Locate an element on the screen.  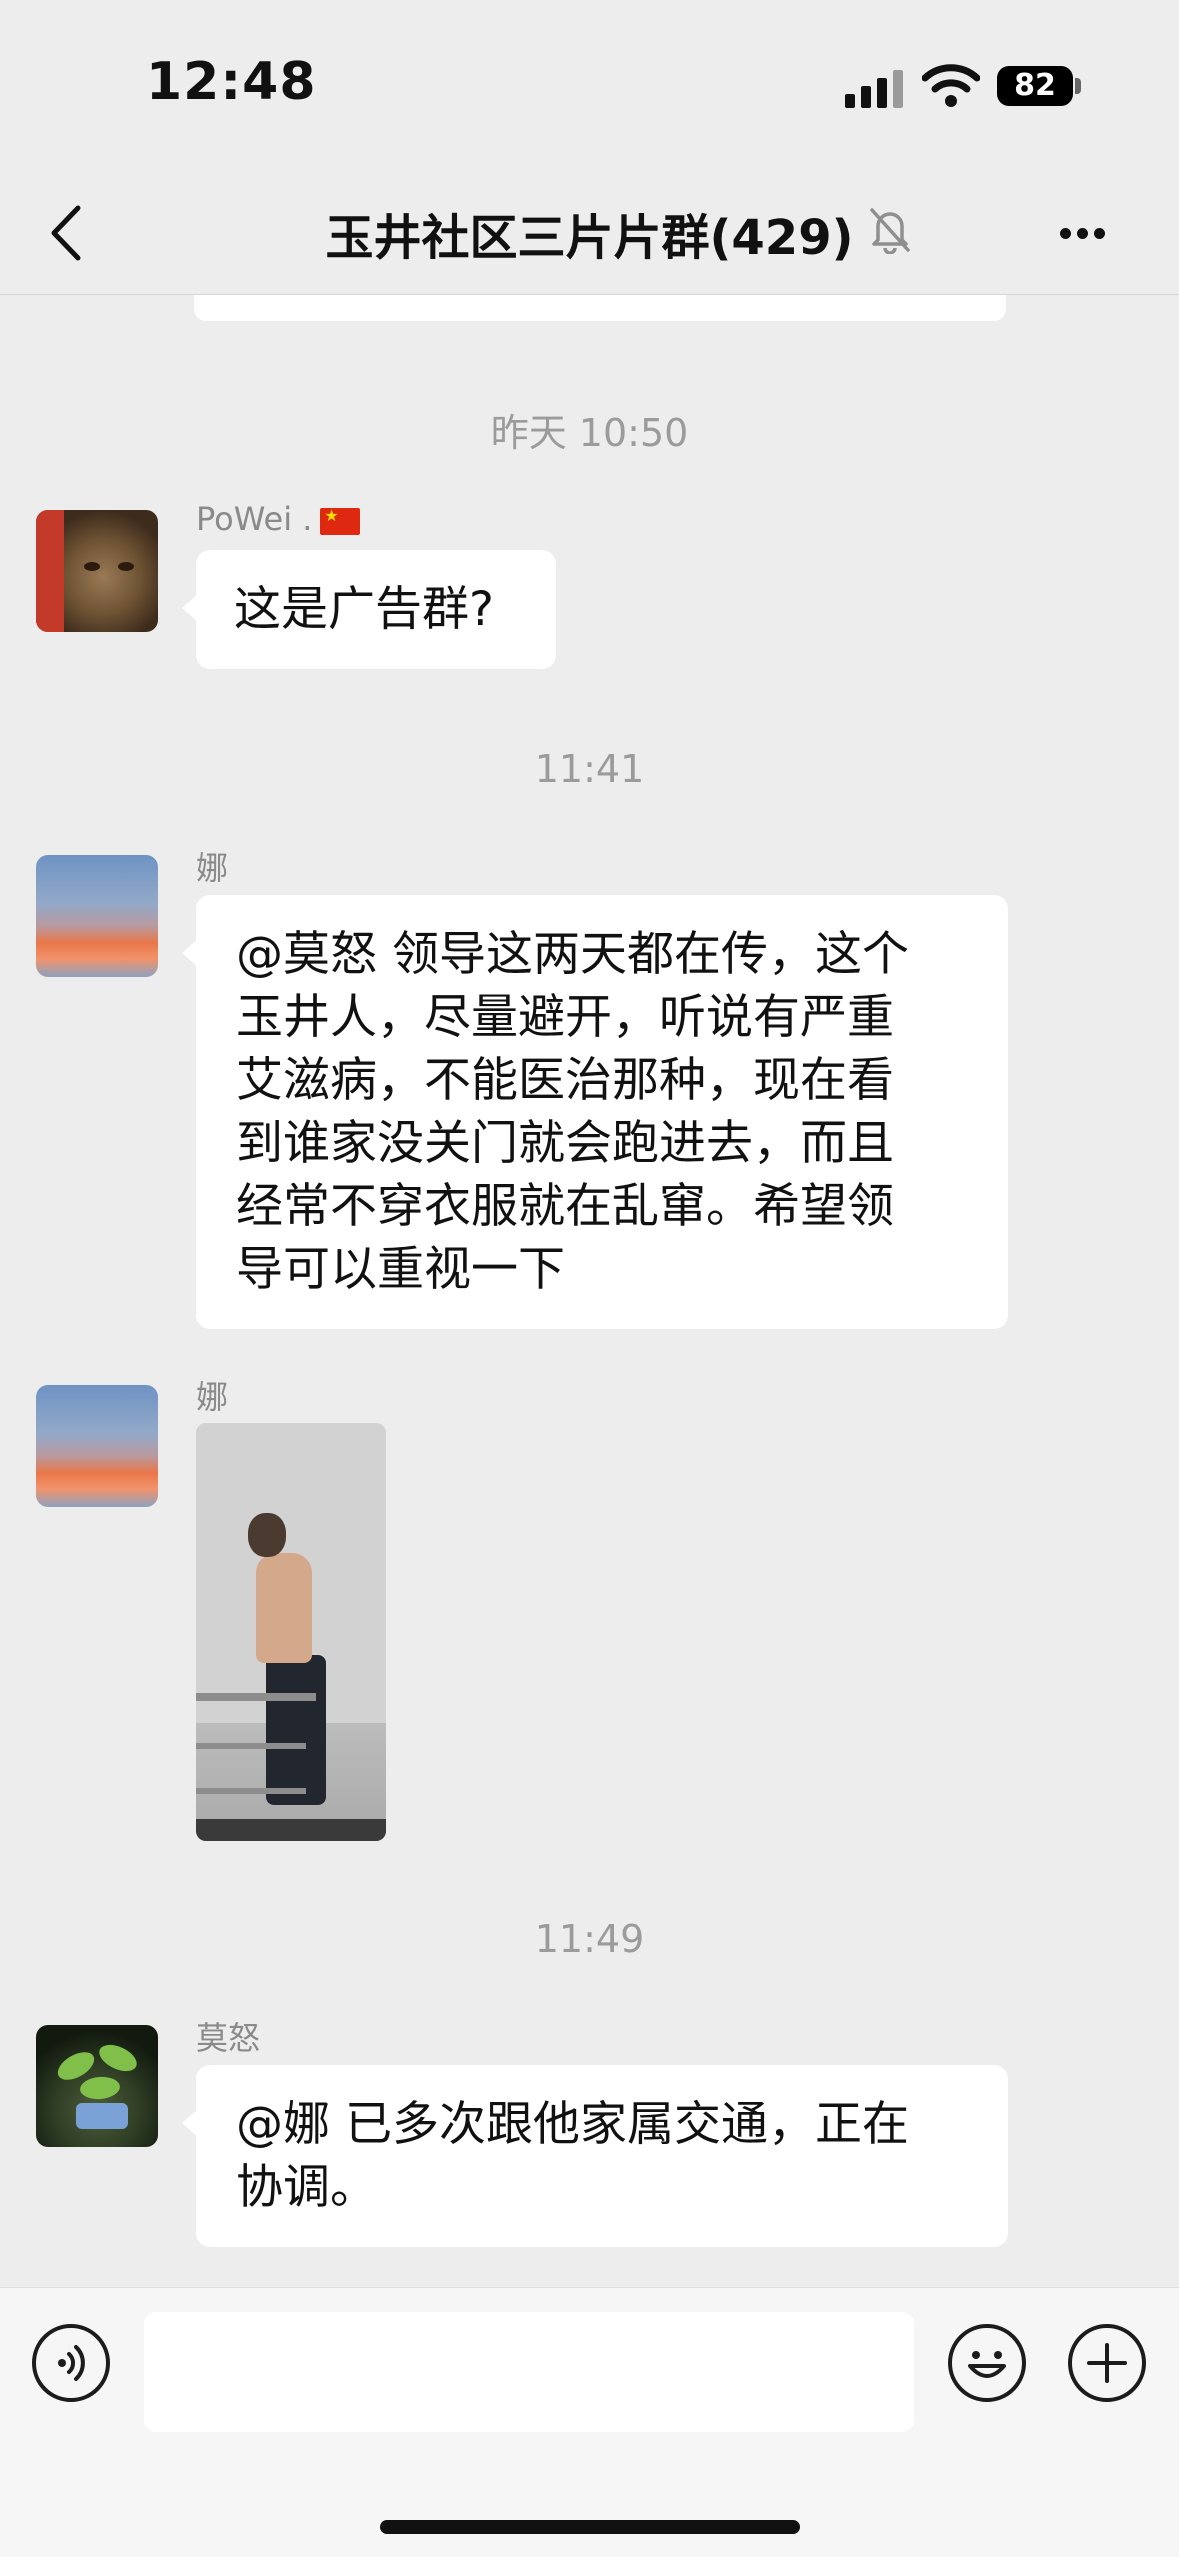
input-bar is located at coordinates (589, 2422).